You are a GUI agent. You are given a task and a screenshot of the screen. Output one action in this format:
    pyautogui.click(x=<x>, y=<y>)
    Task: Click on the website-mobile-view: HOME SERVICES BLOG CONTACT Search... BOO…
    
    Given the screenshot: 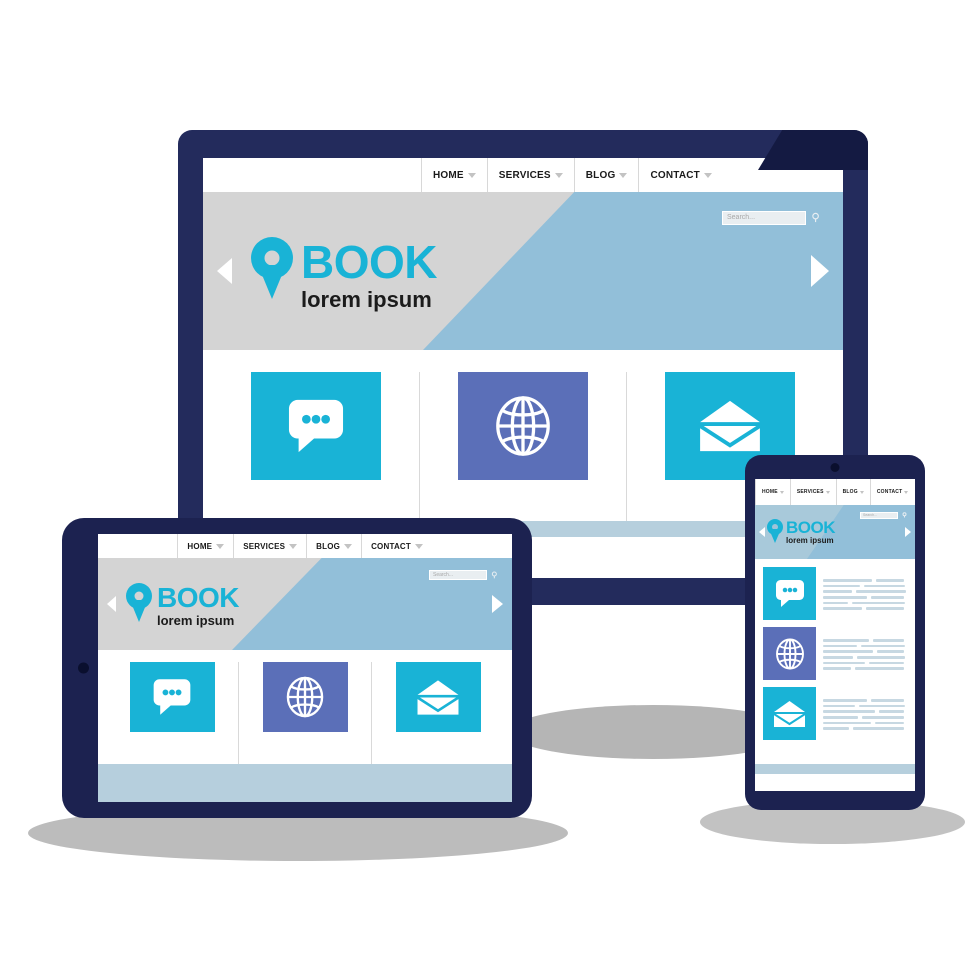 What is the action you would take?
    pyautogui.click(x=835, y=635)
    